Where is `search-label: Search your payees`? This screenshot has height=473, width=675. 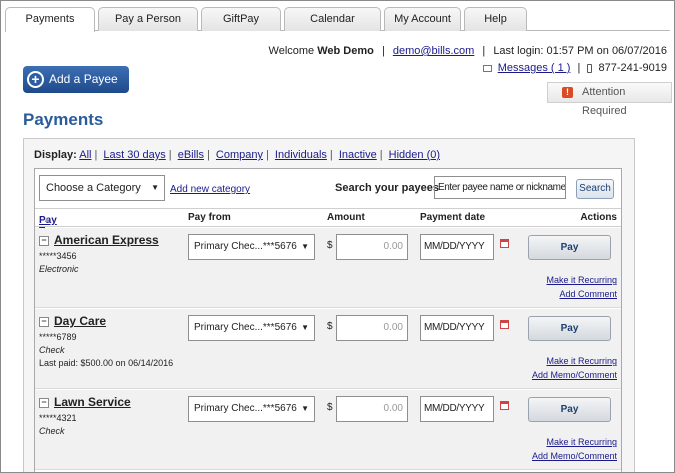
search-label: Search your payees is located at coordinates (387, 188).